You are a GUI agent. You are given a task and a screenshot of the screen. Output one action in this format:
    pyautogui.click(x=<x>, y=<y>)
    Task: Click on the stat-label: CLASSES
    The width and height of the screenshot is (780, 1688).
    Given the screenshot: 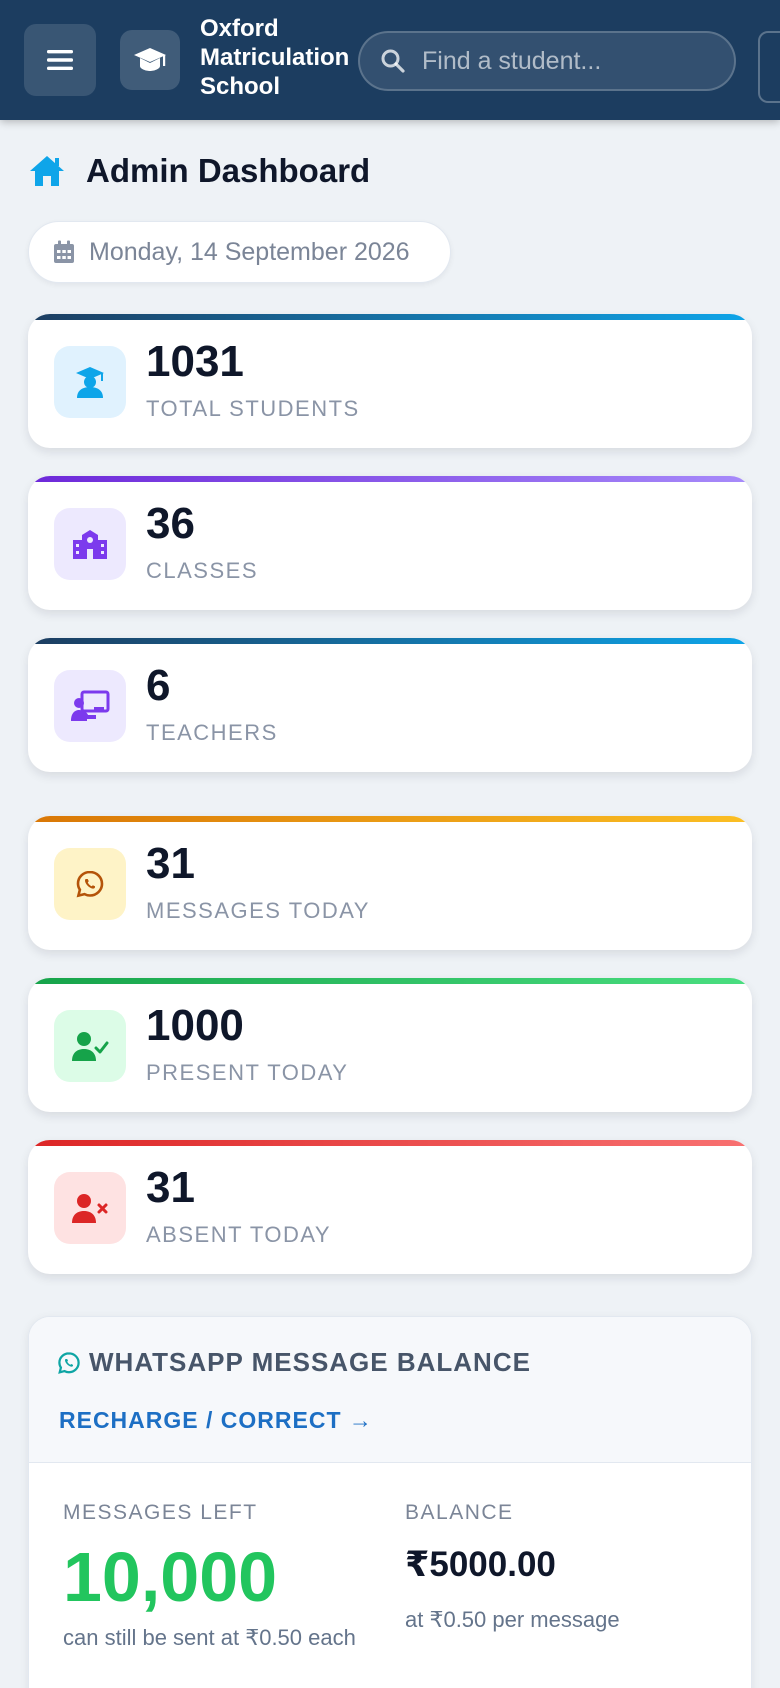 What is the action you would take?
    pyautogui.click(x=202, y=570)
    